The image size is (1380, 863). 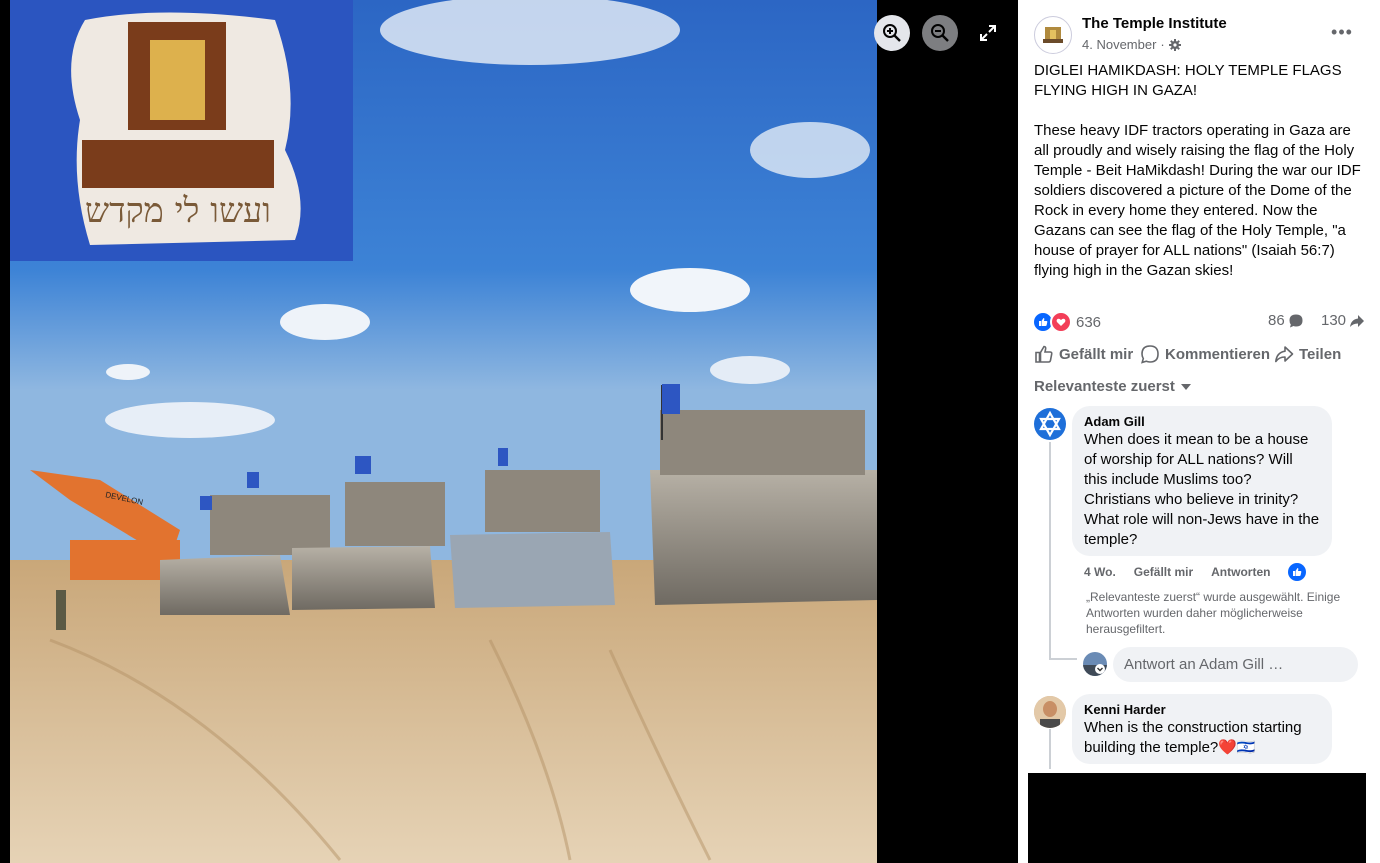 What do you see at coordinates (1089, 322) in the screenshot?
I see `reaction-count: 636` at bounding box center [1089, 322].